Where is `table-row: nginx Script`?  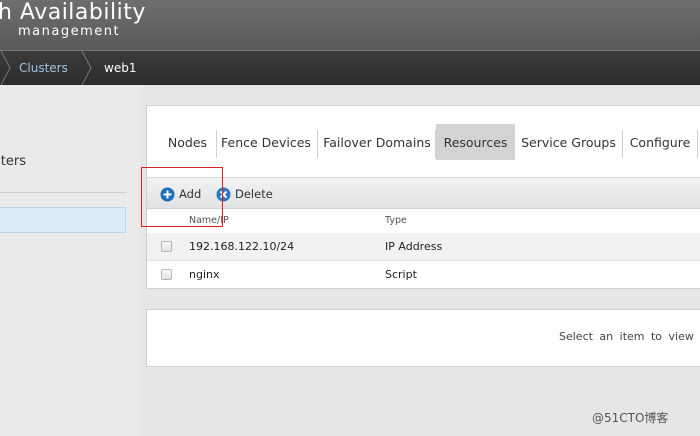 table-row: nginx Script is located at coordinates (423, 274).